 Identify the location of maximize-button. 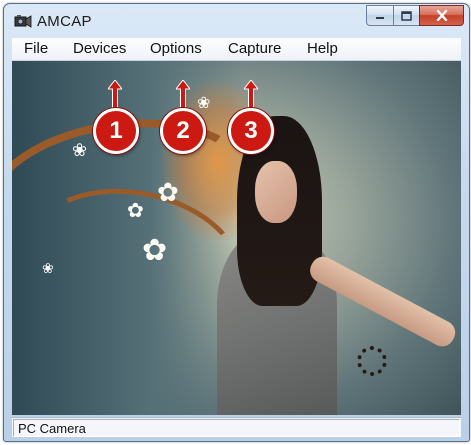
(406, 15).